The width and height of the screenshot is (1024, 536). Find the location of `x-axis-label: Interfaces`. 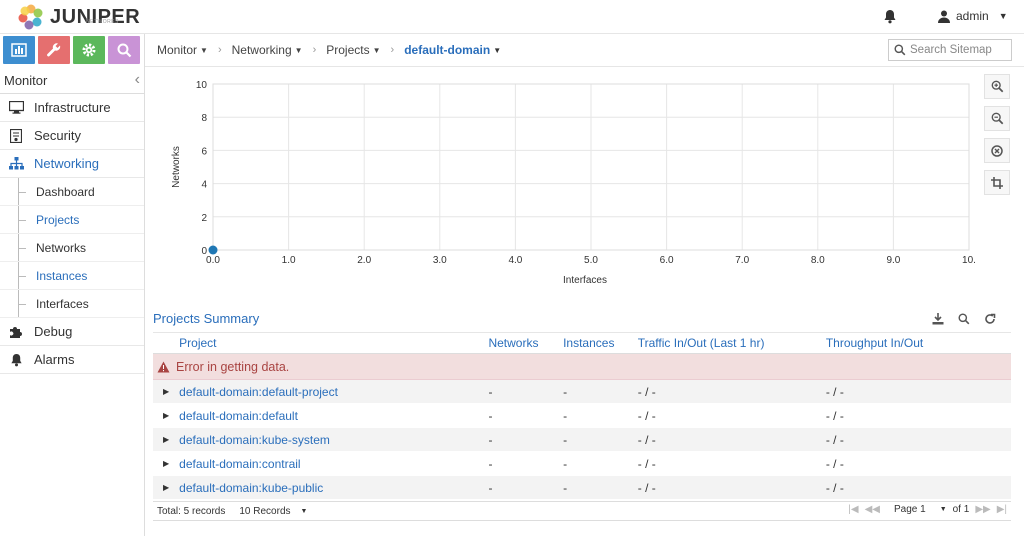

x-axis-label: Interfaces is located at coordinates (585, 280).